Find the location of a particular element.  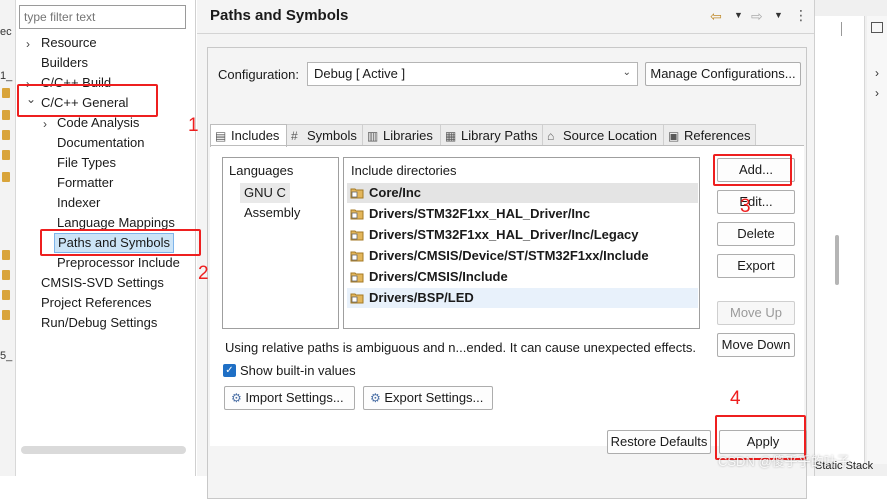

libraries-icon: ▥ is located at coordinates (373, 136).